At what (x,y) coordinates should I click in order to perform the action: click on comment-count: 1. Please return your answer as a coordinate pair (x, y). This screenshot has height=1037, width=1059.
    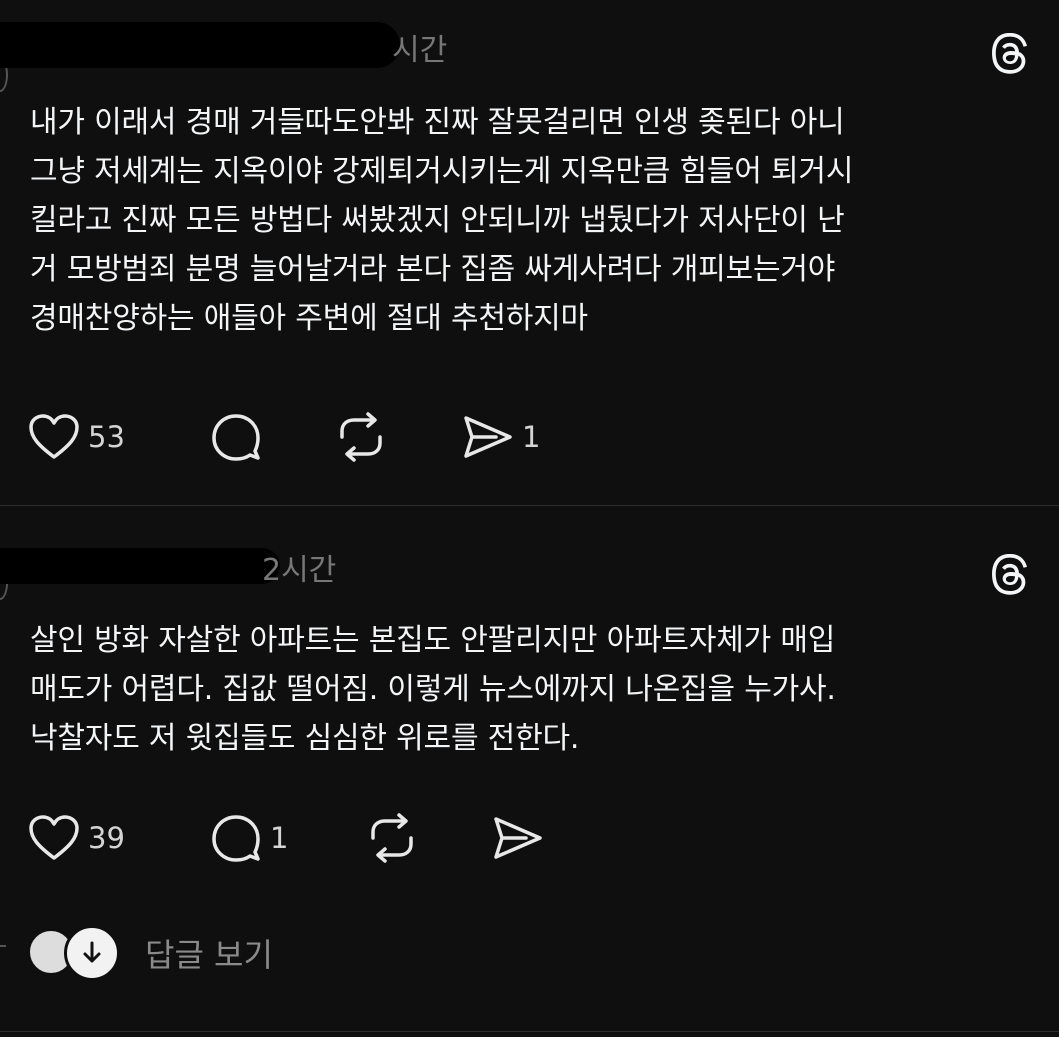
    Looking at the image, I should click on (279, 838).